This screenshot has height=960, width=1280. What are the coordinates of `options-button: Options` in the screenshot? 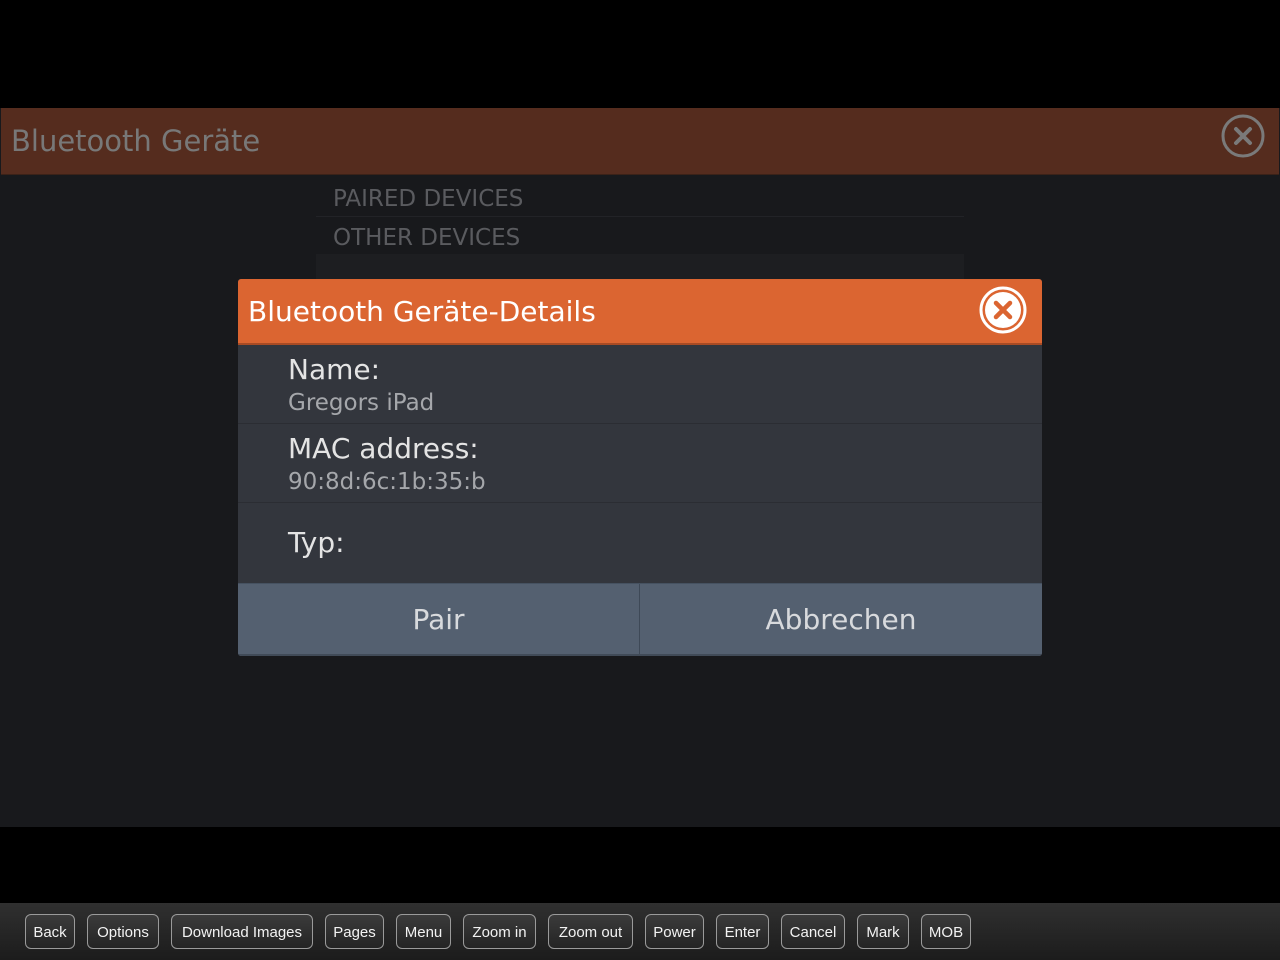 It's located at (123, 931).